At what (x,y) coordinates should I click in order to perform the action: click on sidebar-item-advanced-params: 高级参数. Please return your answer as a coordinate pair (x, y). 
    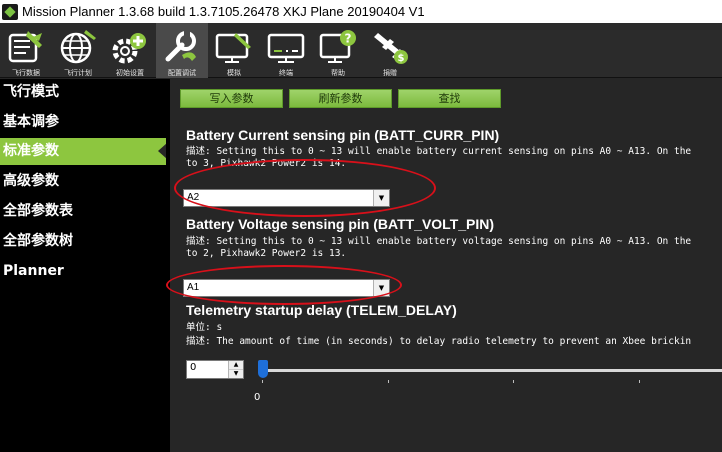
    Looking at the image, I should click on (83, 181).